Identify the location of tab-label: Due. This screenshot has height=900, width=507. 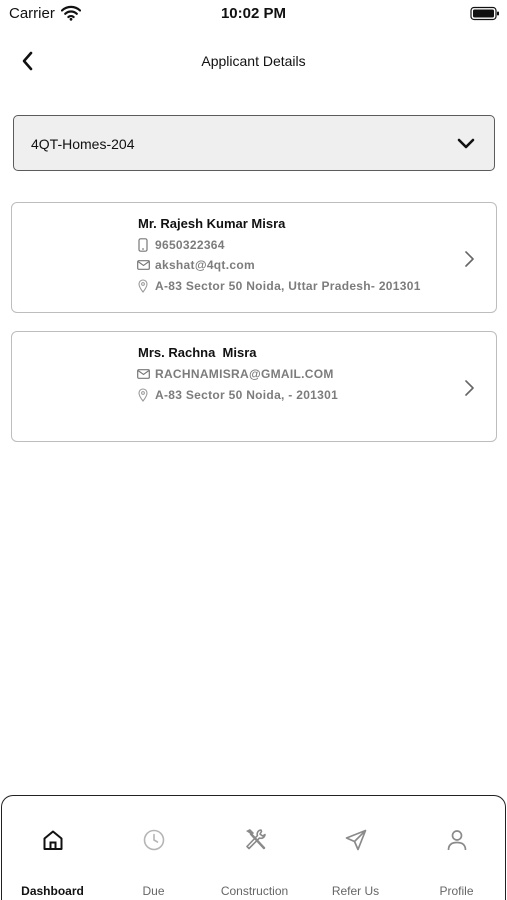
(153, 891).